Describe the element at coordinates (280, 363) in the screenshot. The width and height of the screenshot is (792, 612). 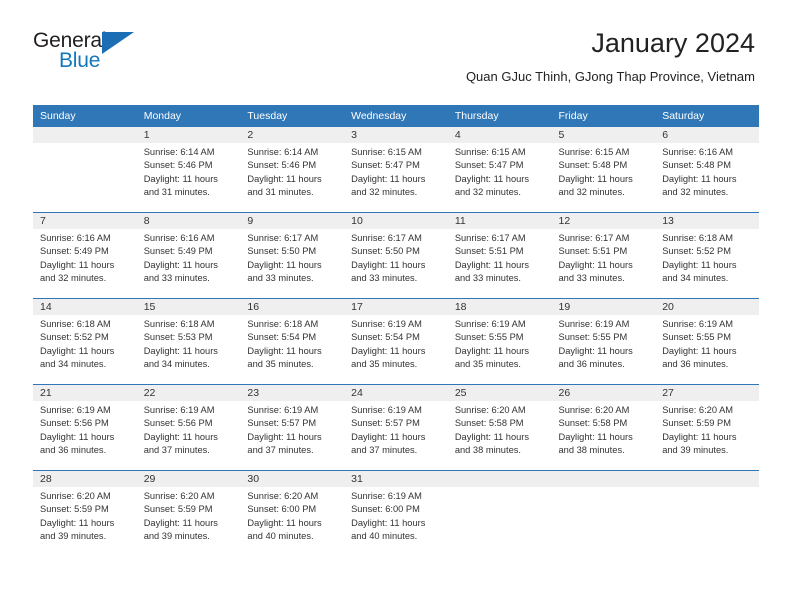
I see `daylight-text-line2: and 35 minutes.` at that location.